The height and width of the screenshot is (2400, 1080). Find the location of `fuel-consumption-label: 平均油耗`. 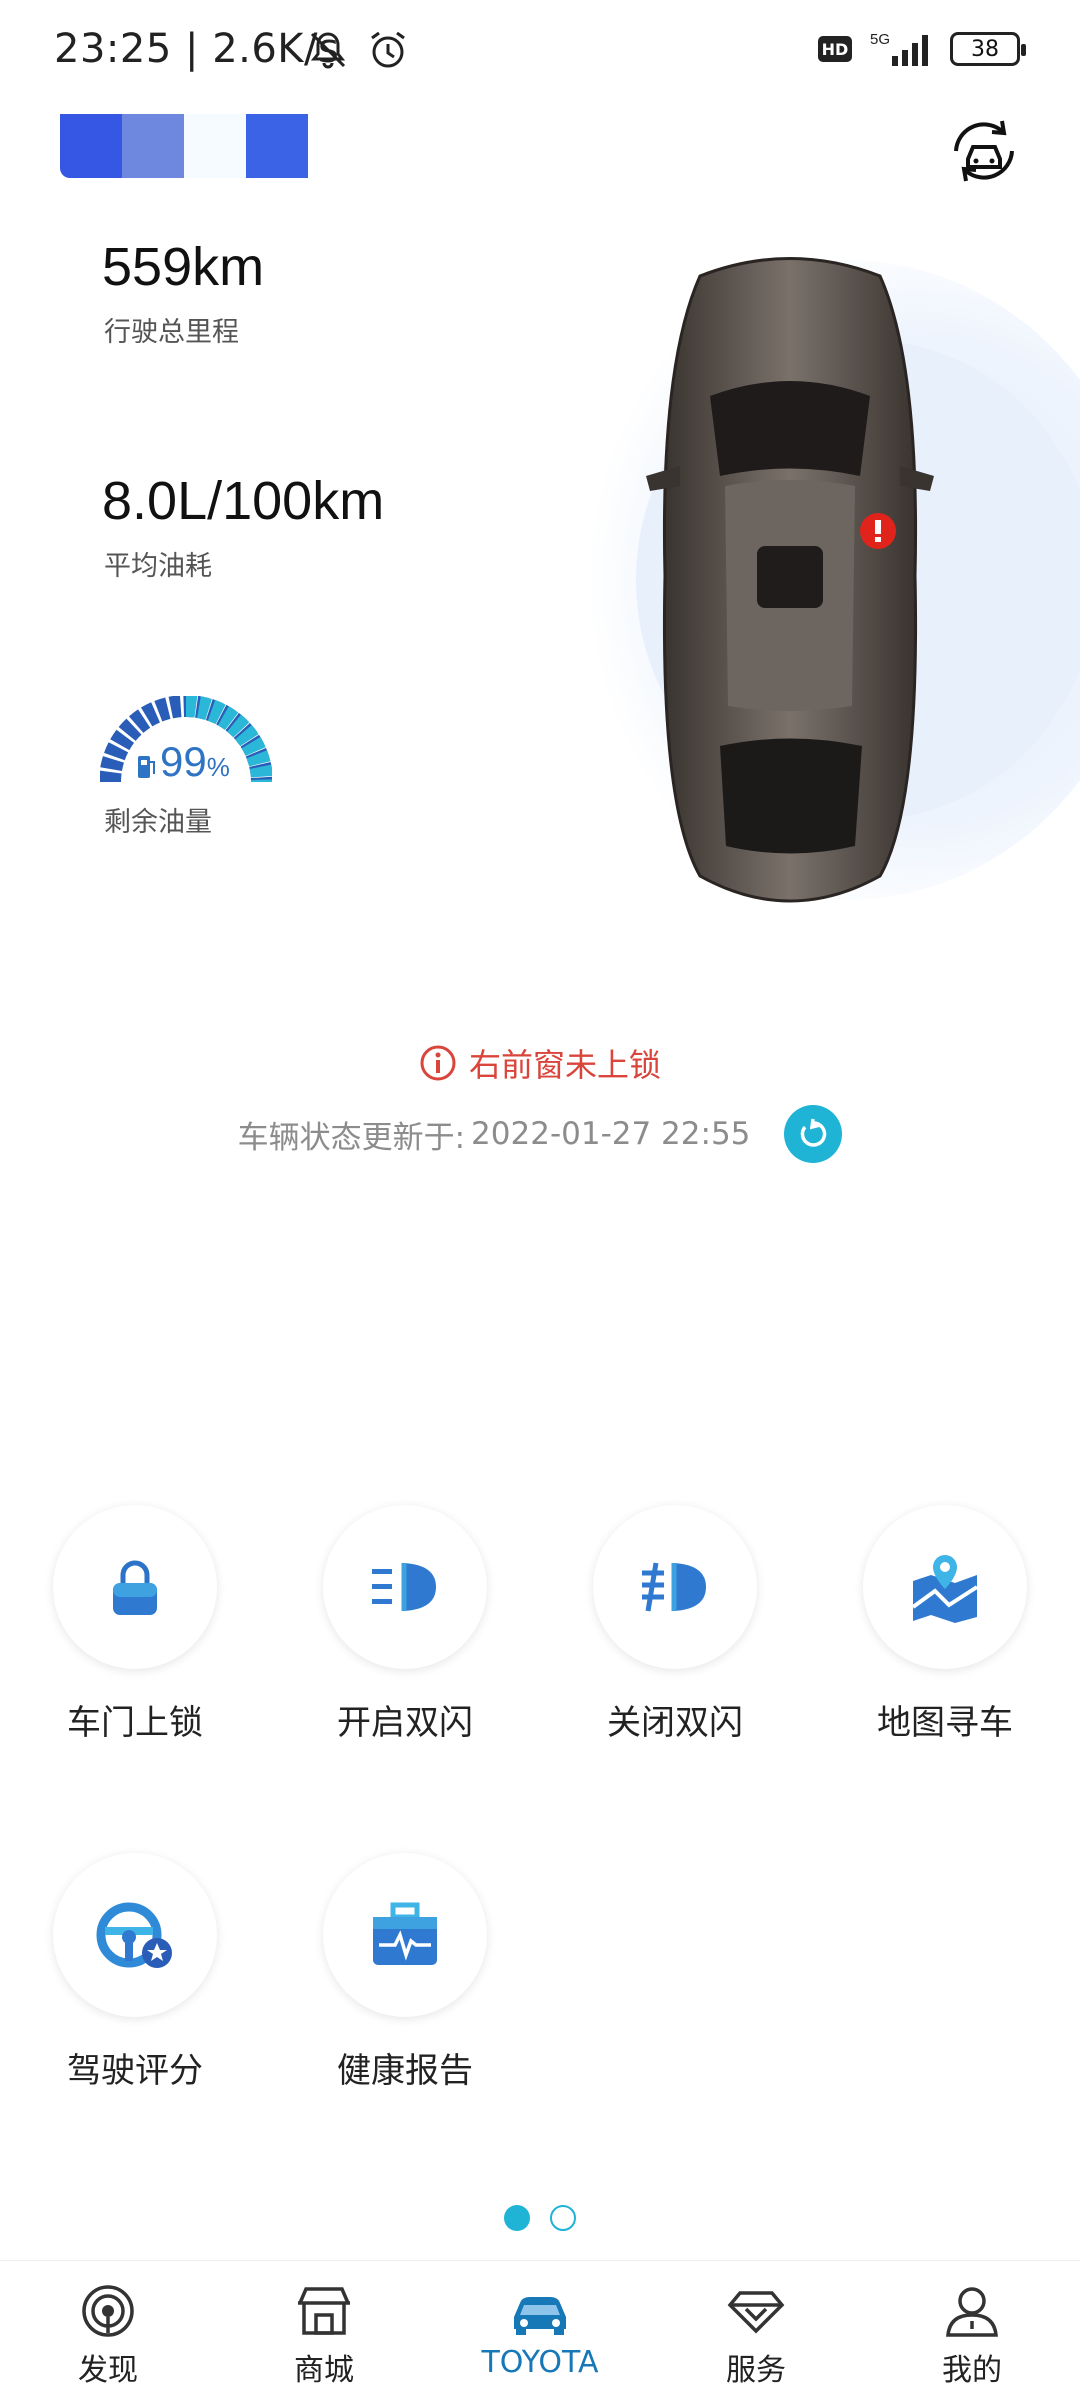

fuel-consumption-label: 平均油耗 is located at coordinates (158, 566).